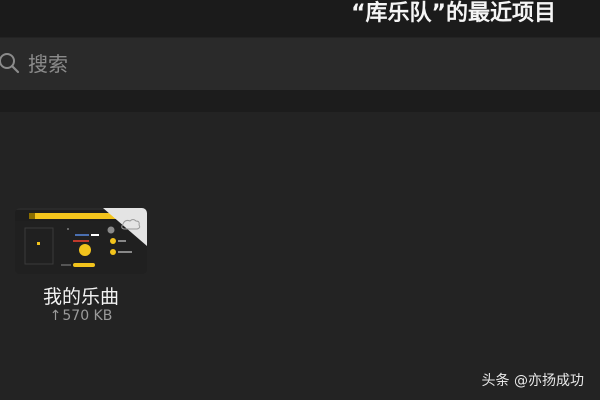  I want to click on search-input, so click(298, 64).